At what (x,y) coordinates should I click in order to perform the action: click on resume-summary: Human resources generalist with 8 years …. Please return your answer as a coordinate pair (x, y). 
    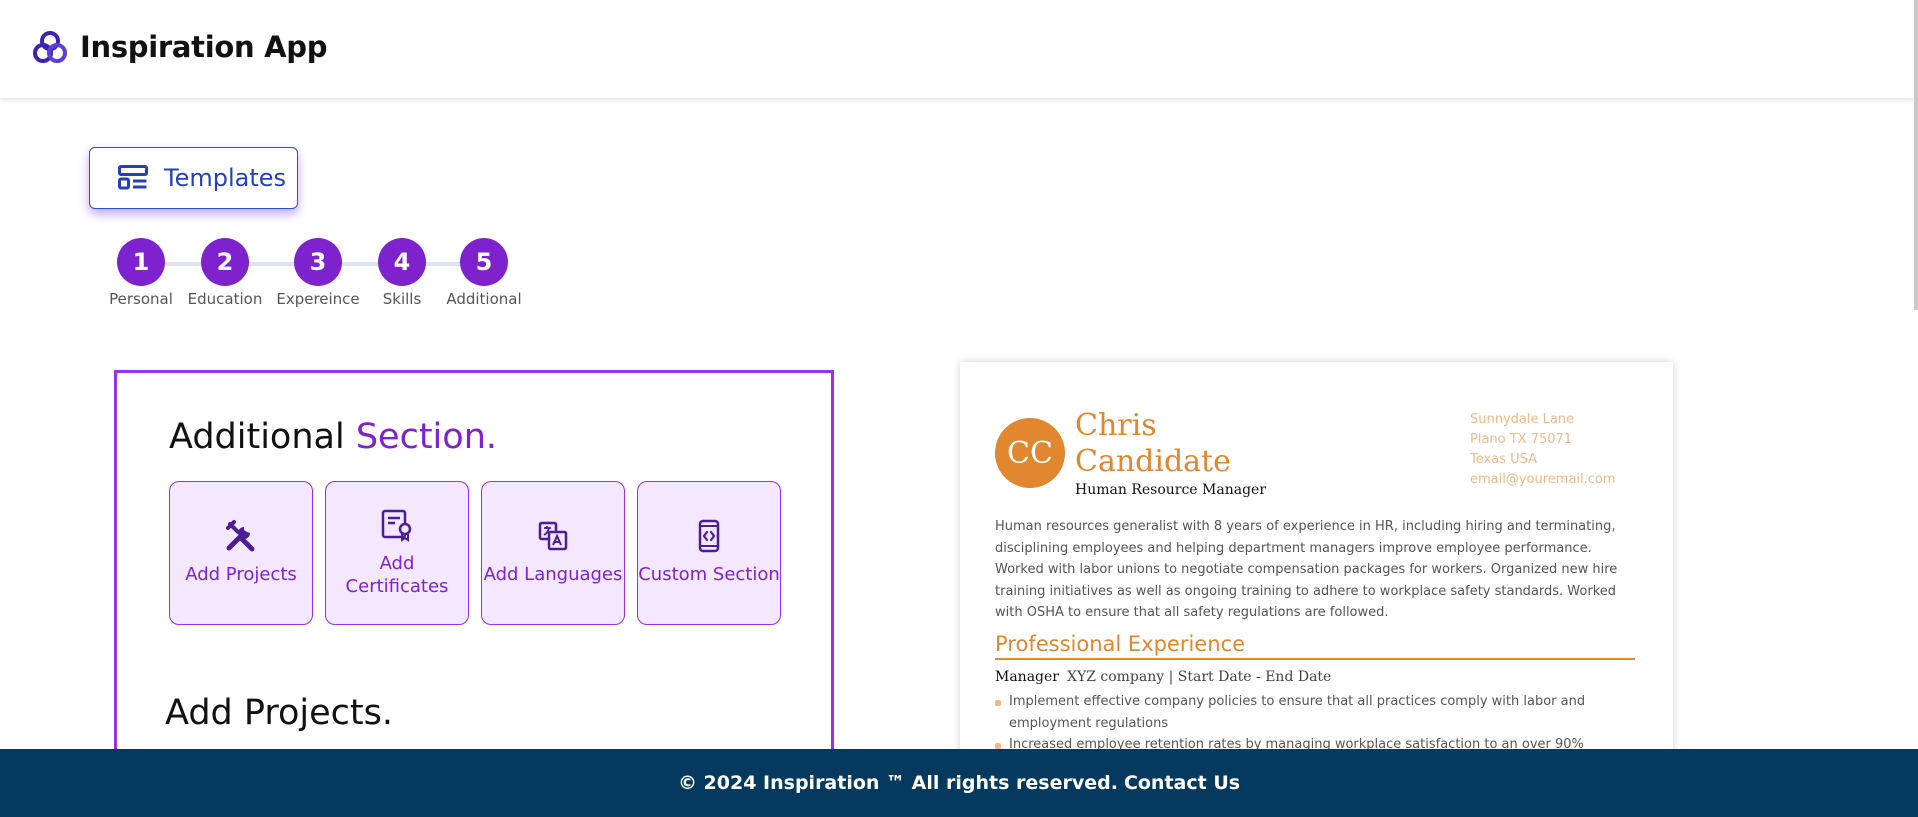
    Looking at the image, I should click on (1306, 569).